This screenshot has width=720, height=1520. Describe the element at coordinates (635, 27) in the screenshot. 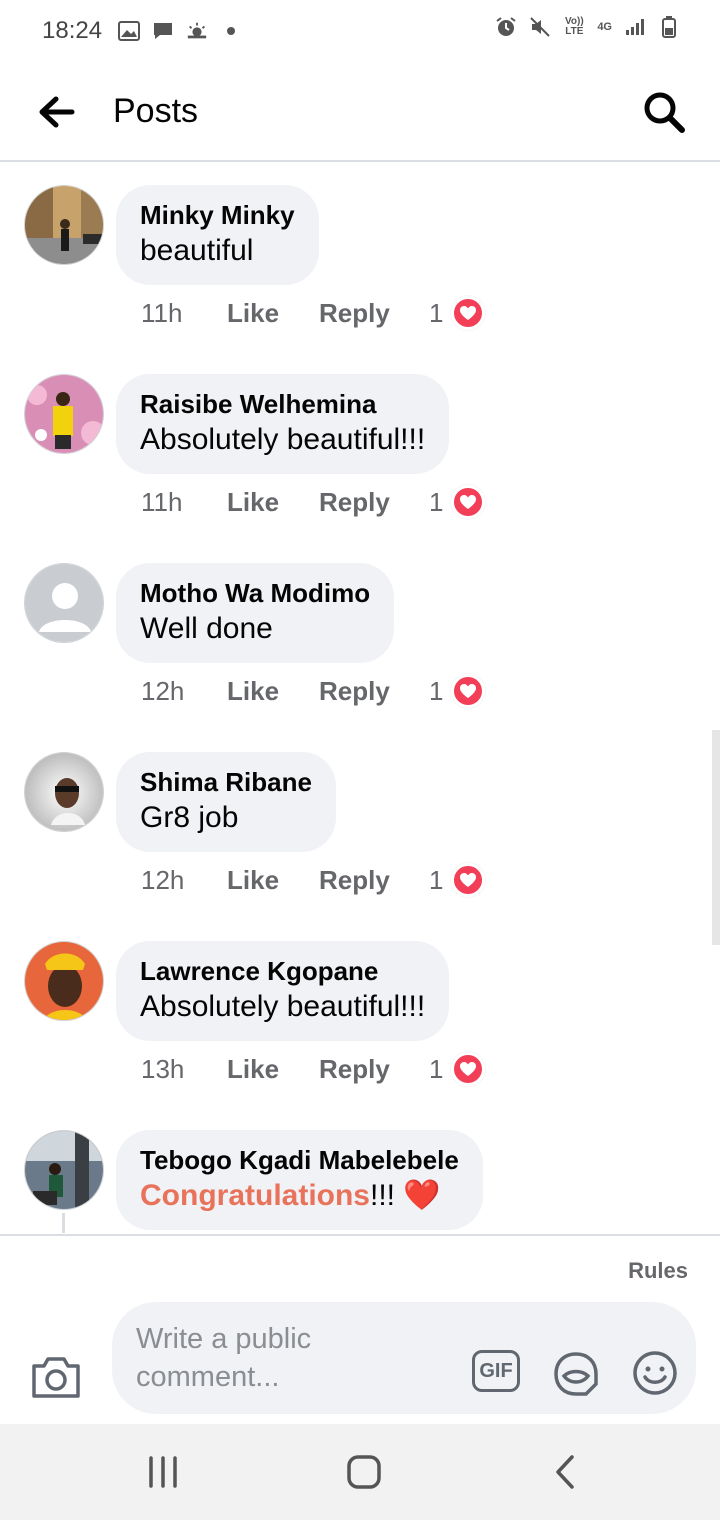

I see `signal-icon` at that location.